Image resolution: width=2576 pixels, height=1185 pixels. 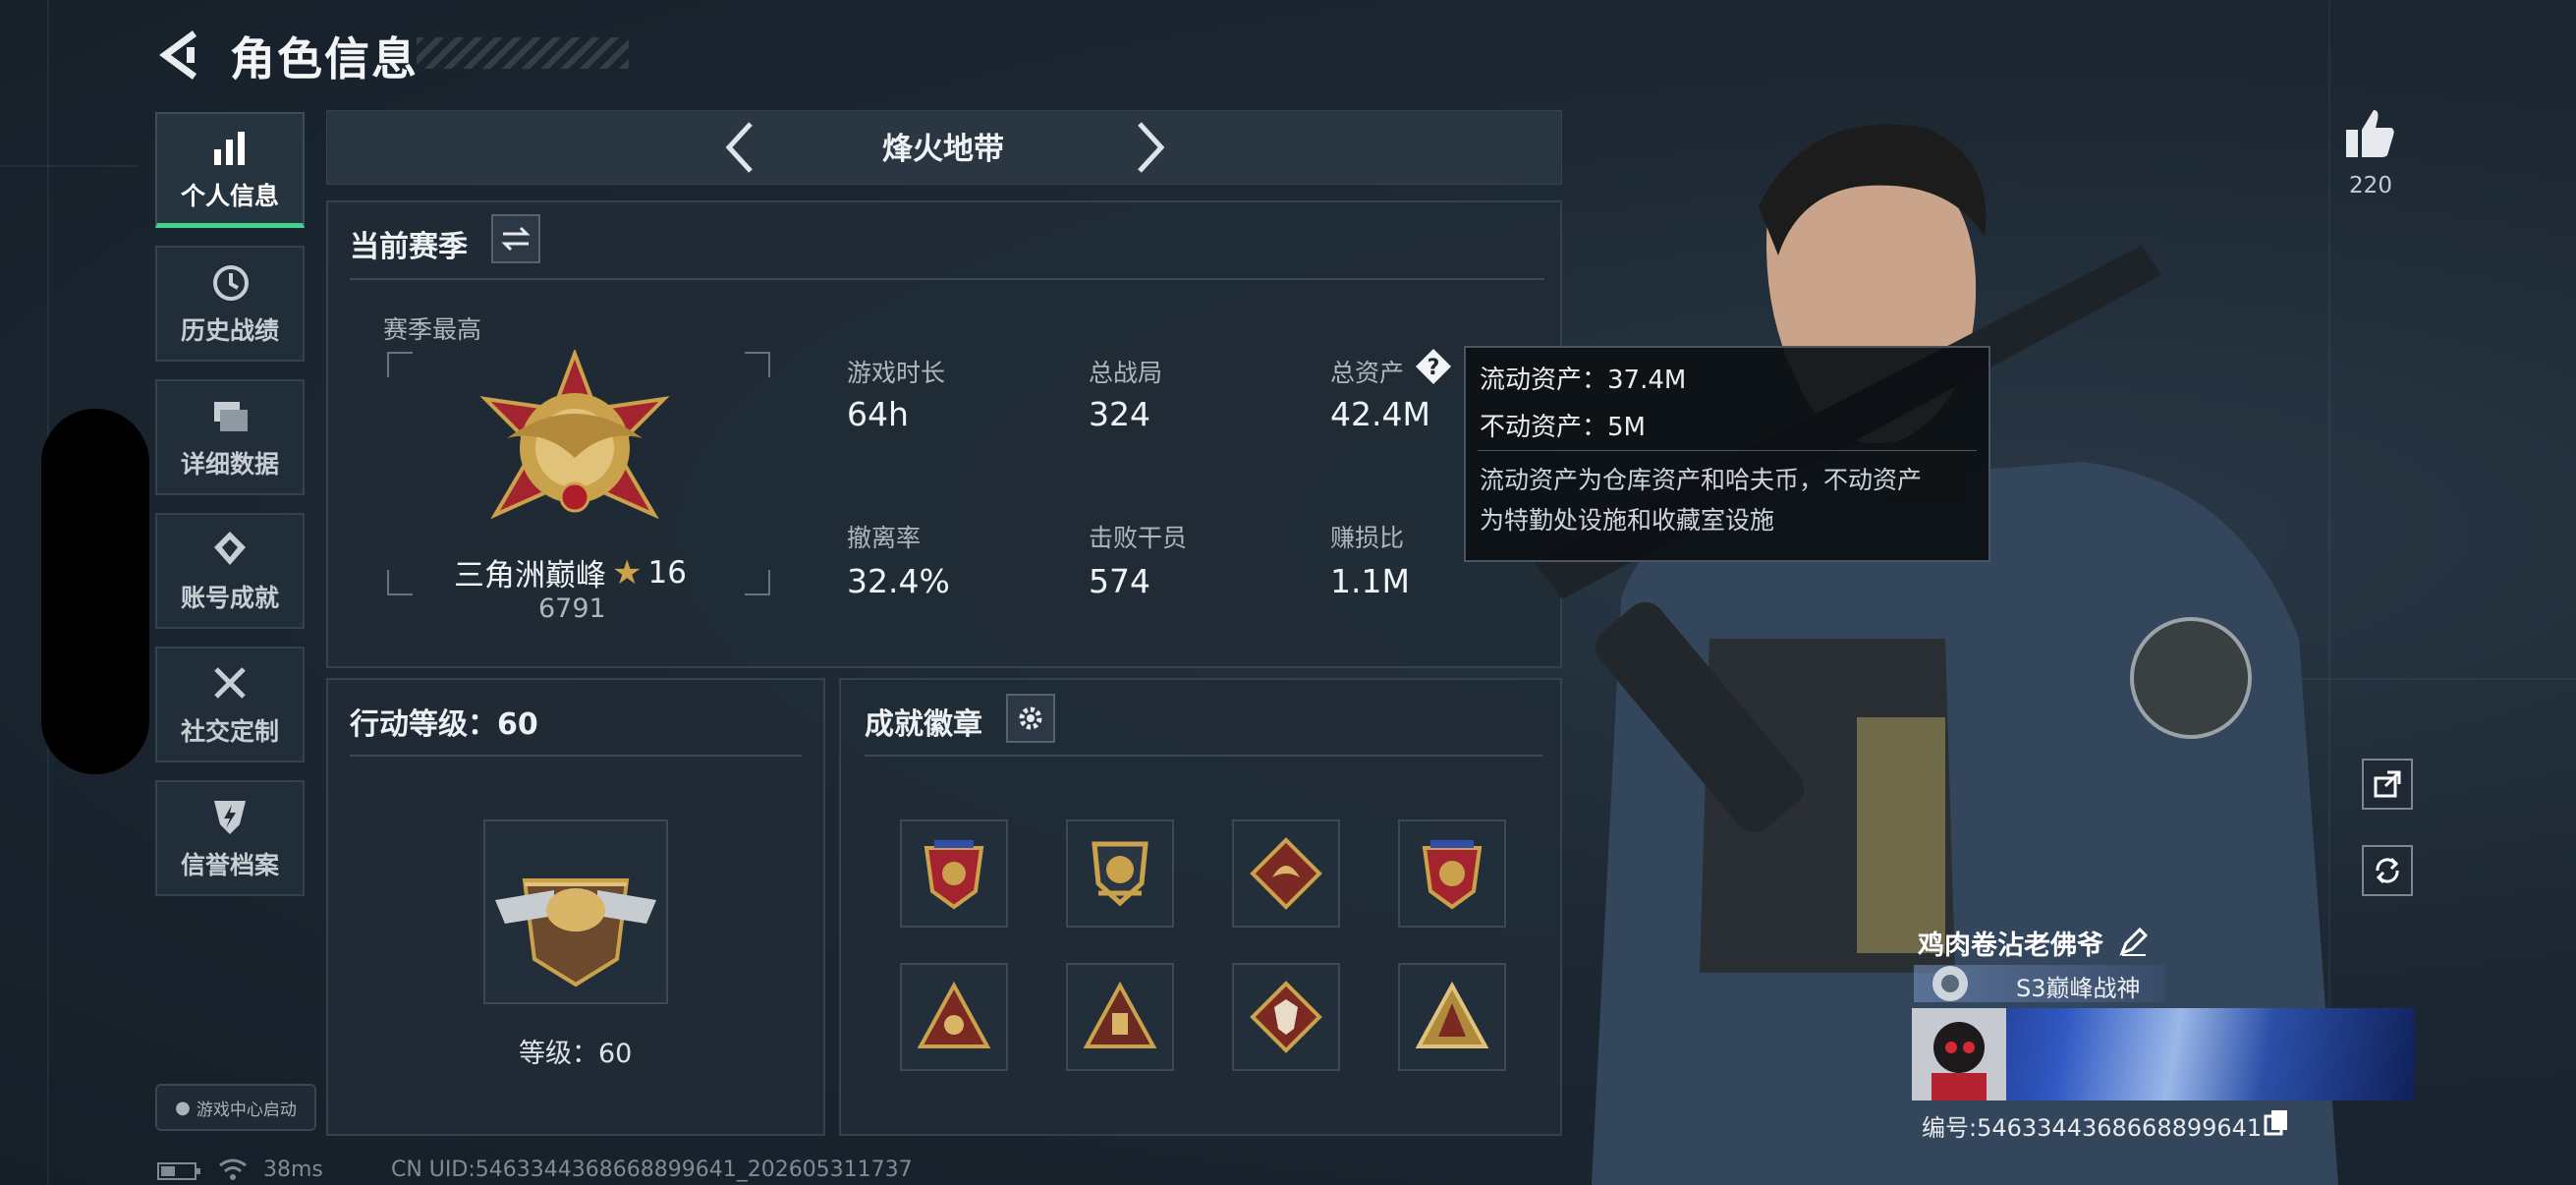 What do you see at coordinates (229, 865) in the screenshot?
I see `nav-label: 信誉档案` at bounding box center [229, 865].